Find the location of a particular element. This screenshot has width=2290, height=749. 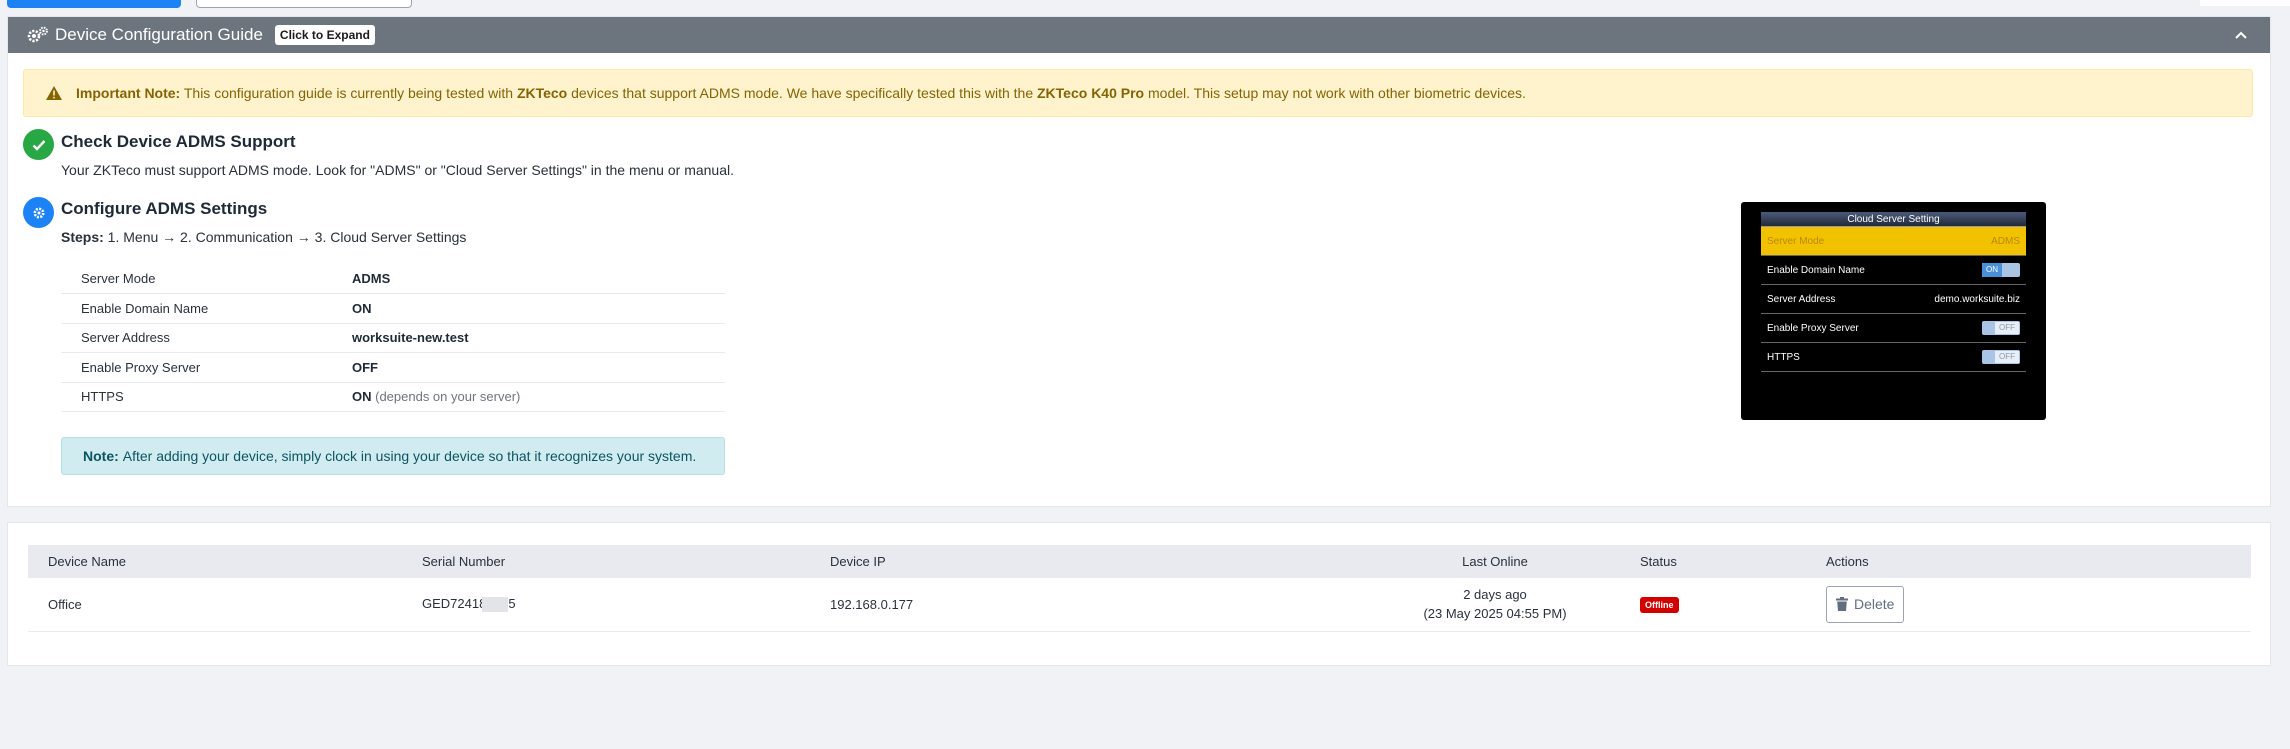

setting-note: (depends on your server) is located at coordinates (446, 397).